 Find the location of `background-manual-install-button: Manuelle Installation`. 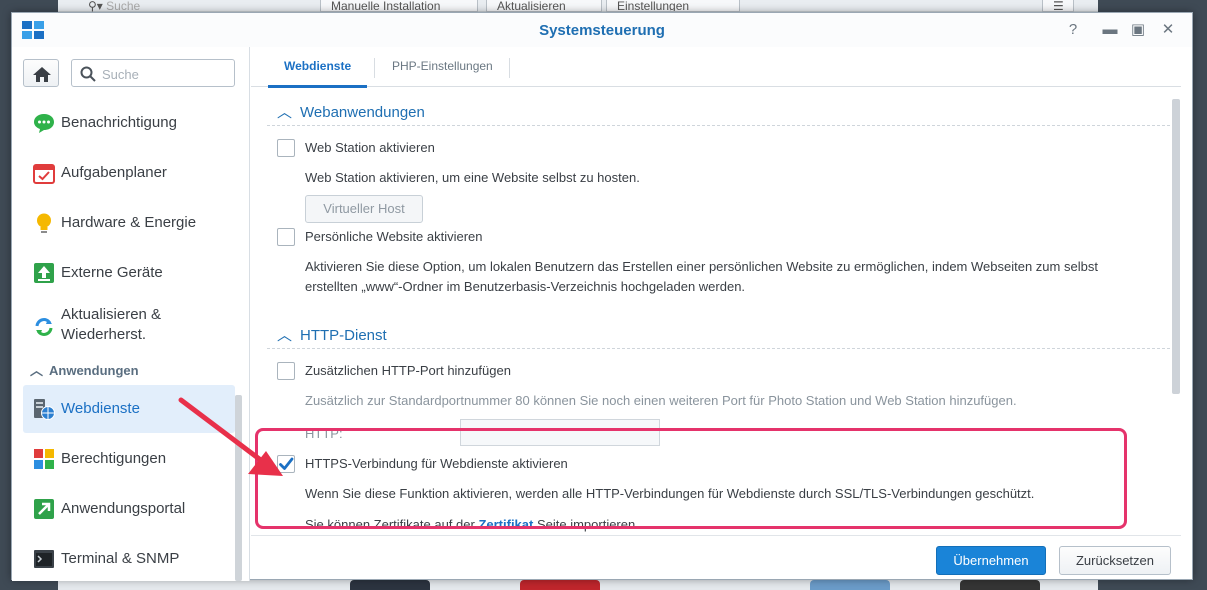

background-manual-install-button: Manuelle Installation is located at coordinates (399, 6).